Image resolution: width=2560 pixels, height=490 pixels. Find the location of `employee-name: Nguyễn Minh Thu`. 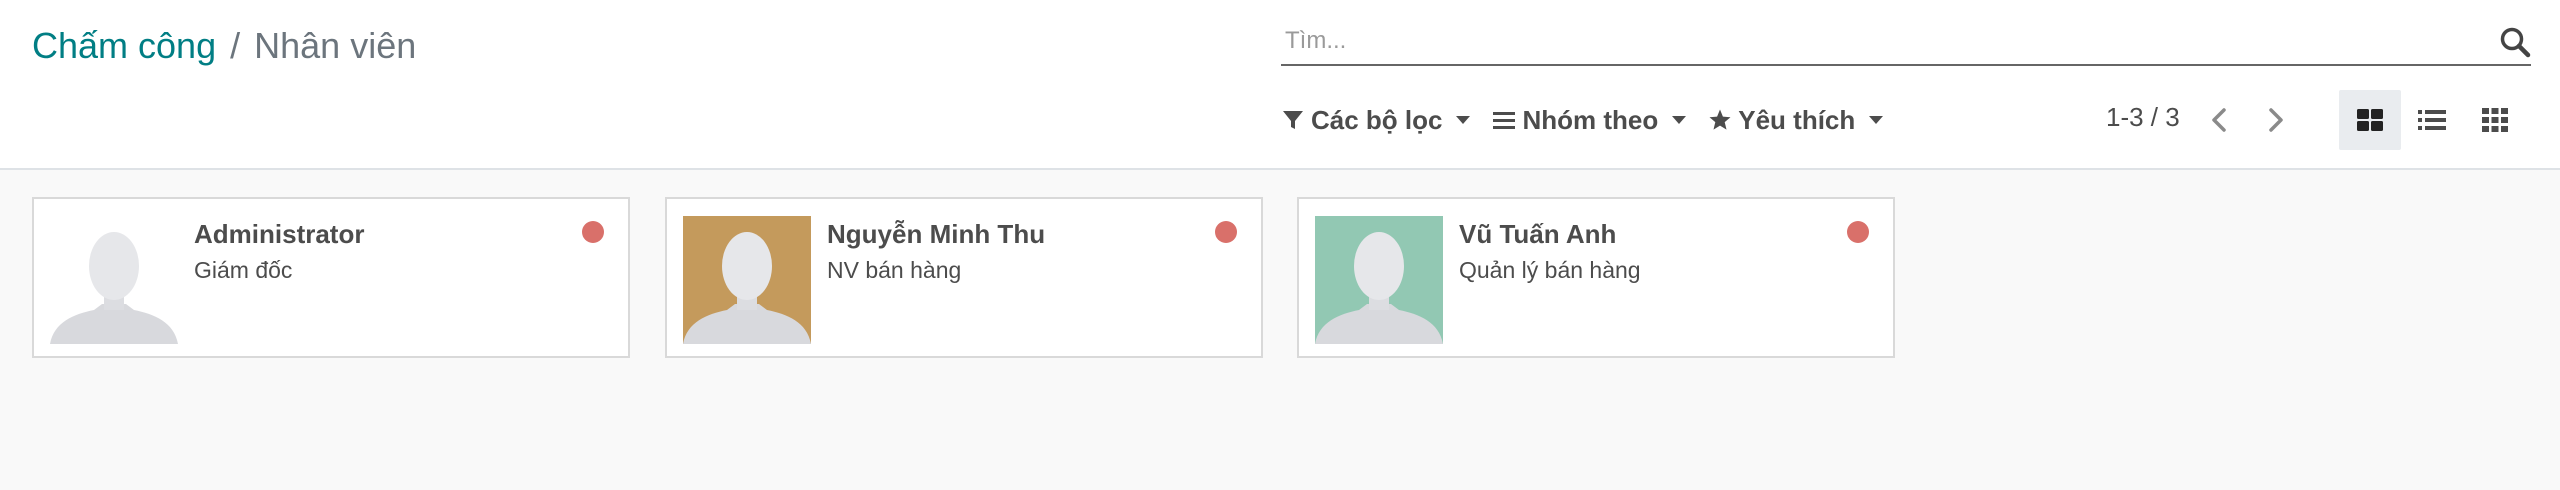

employee-name: Nguyễn Minh Thu is located at coordinates (936, 234).